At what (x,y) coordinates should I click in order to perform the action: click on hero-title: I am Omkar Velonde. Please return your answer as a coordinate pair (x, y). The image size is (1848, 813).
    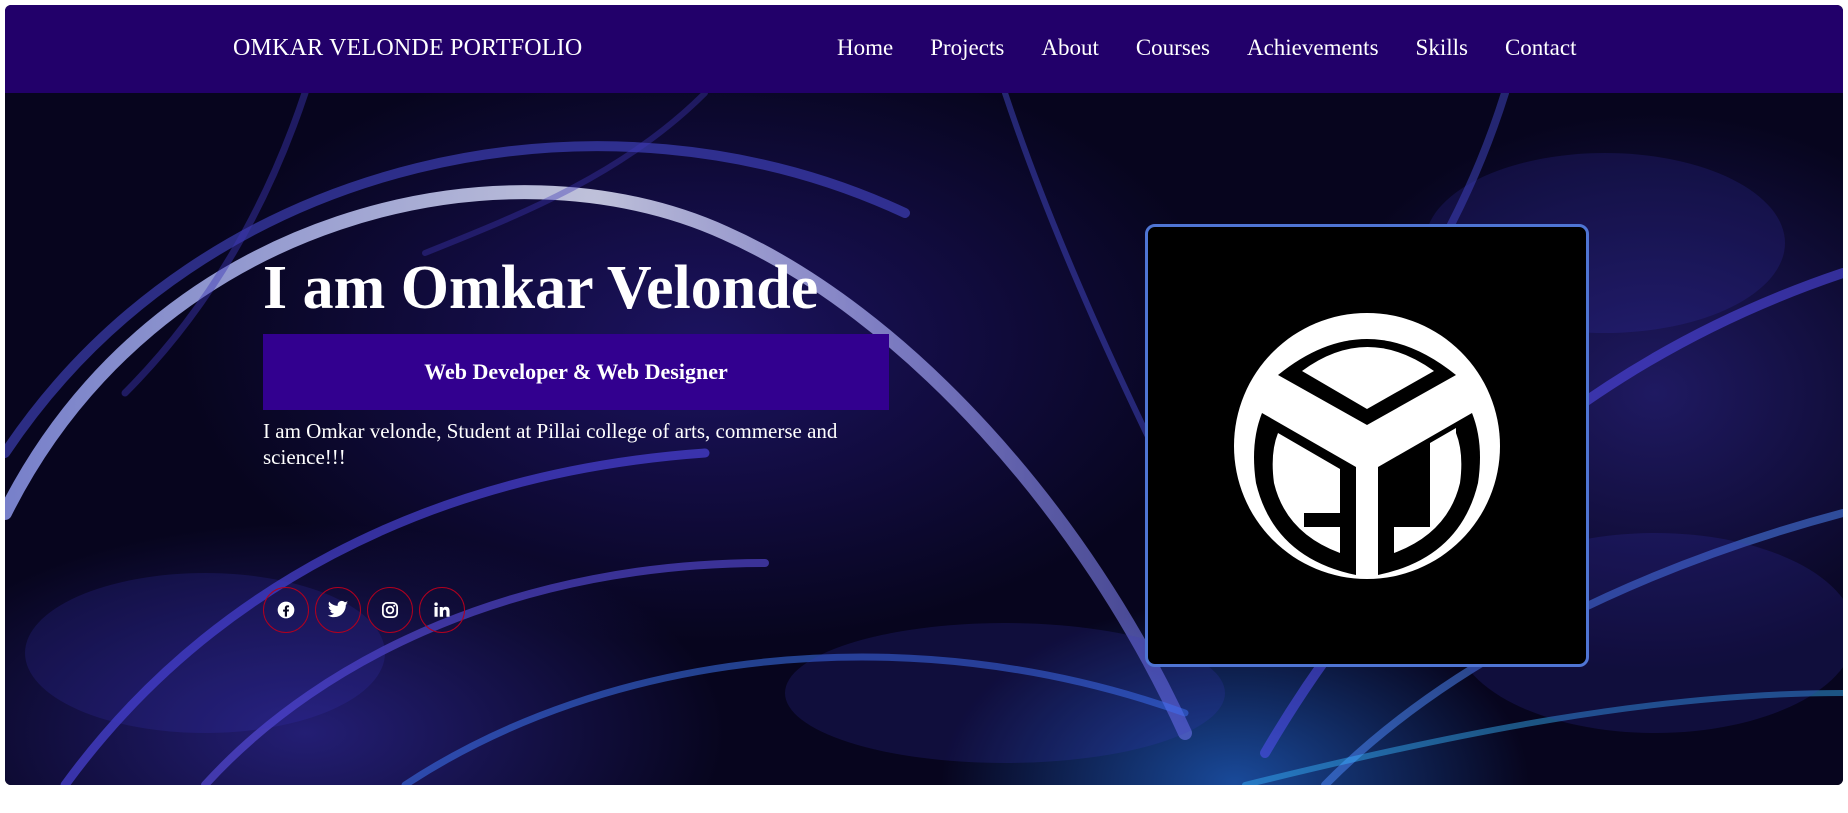
    Looking at the image, I should click on (541, 288).